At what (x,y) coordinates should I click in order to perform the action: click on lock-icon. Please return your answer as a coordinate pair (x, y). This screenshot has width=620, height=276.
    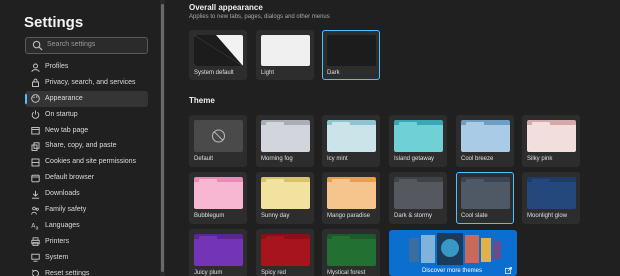
    Looking at the image, I should click on (35, 83).